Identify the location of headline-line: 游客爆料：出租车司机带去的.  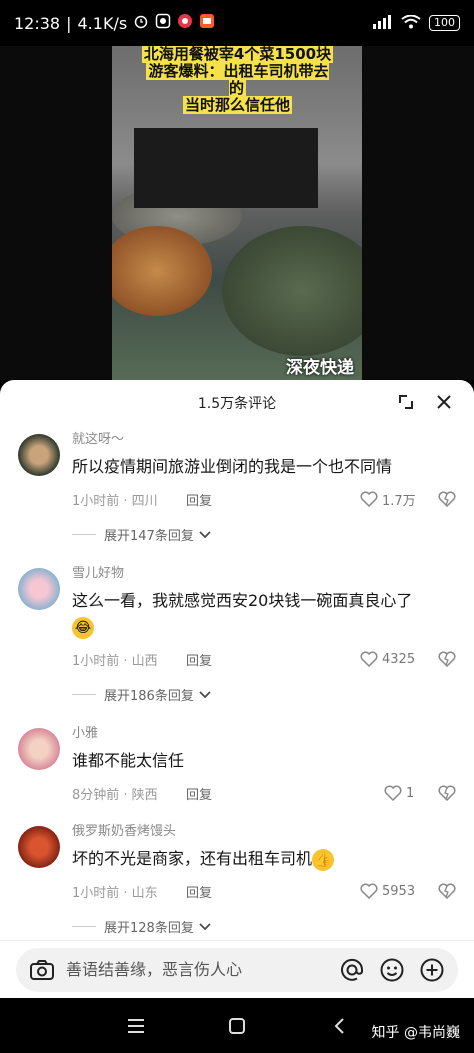
(237, 79).